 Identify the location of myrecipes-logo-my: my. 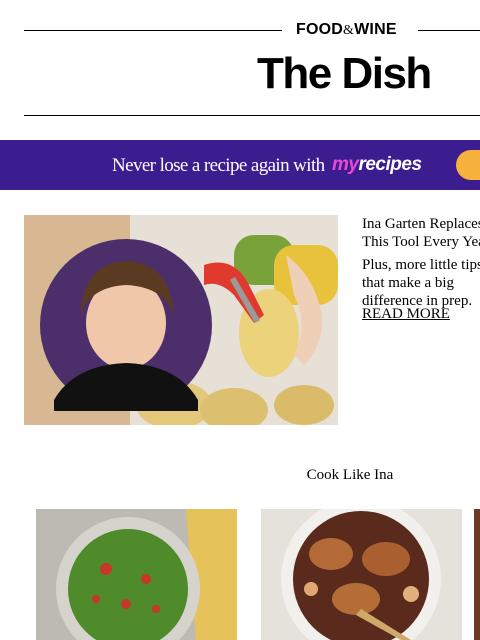
(345, 164).